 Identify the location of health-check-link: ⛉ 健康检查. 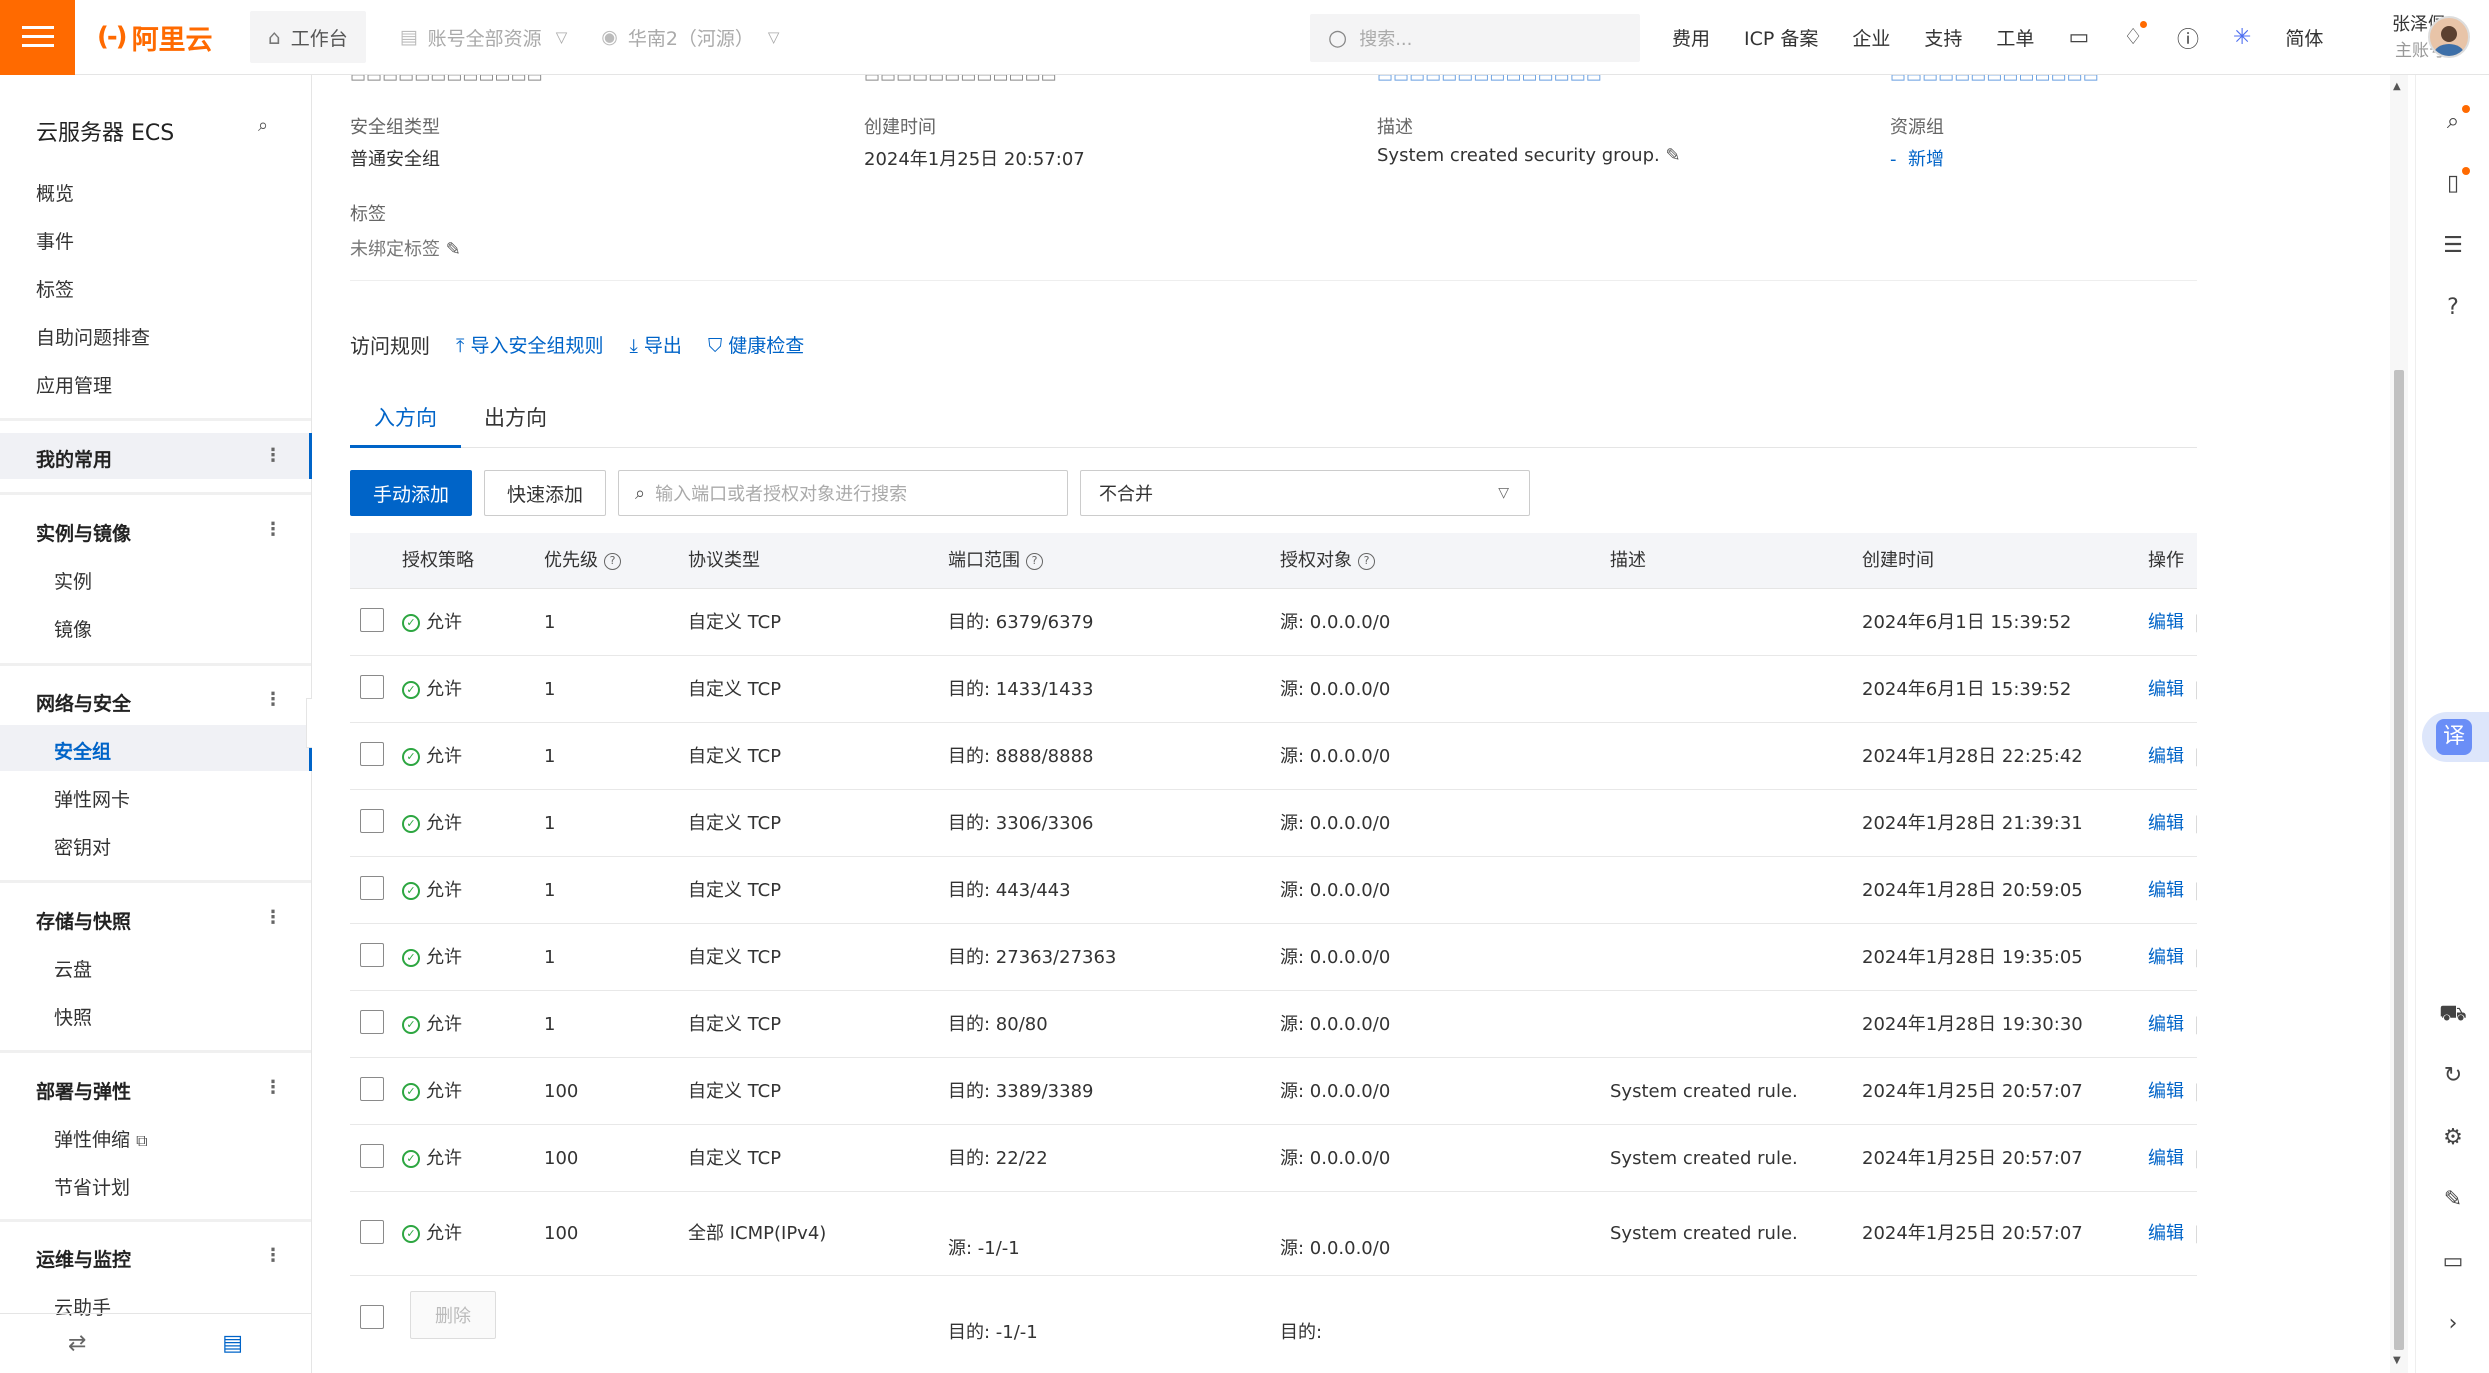
(756, 344).